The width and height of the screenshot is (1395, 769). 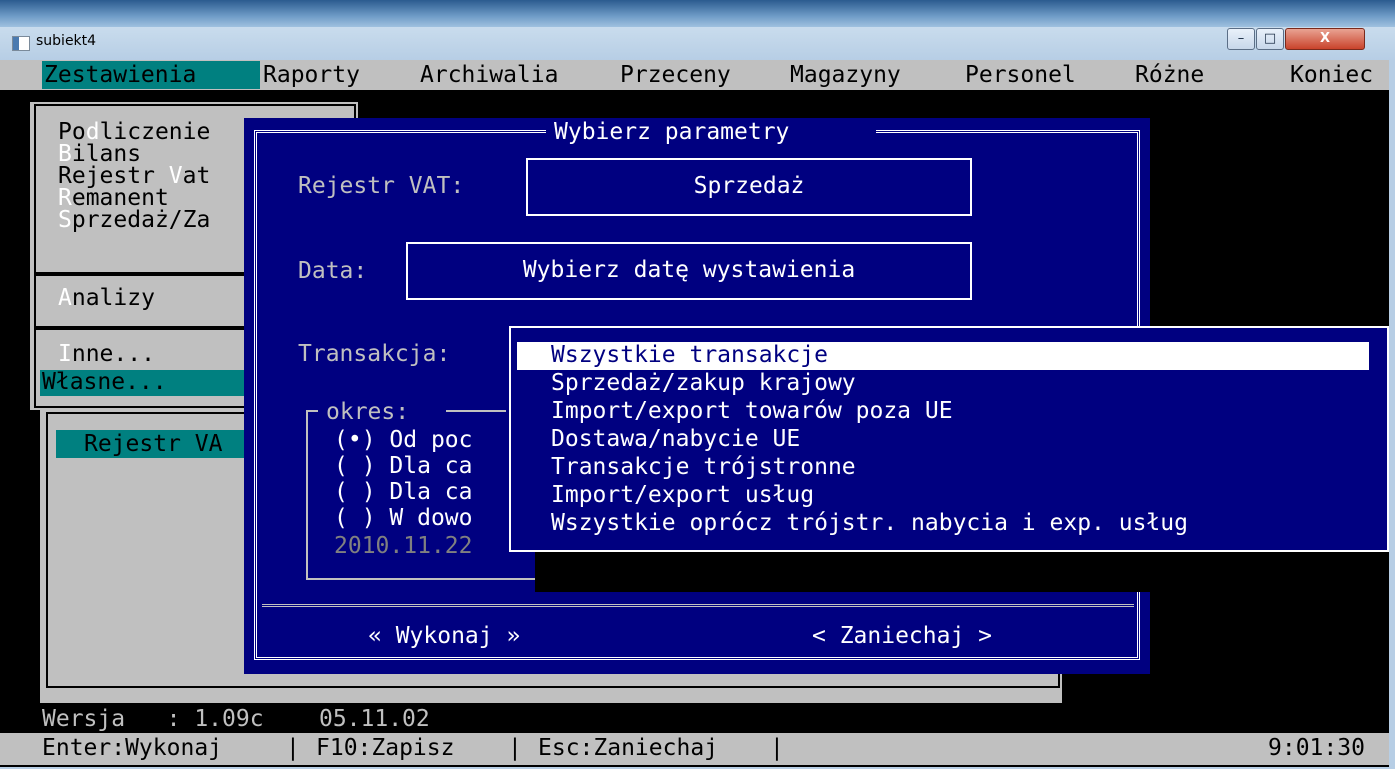 What do you see at coordinates (697, 13) in the screenshot?
I see `desktop-strip` at bounding box center [697, 13].